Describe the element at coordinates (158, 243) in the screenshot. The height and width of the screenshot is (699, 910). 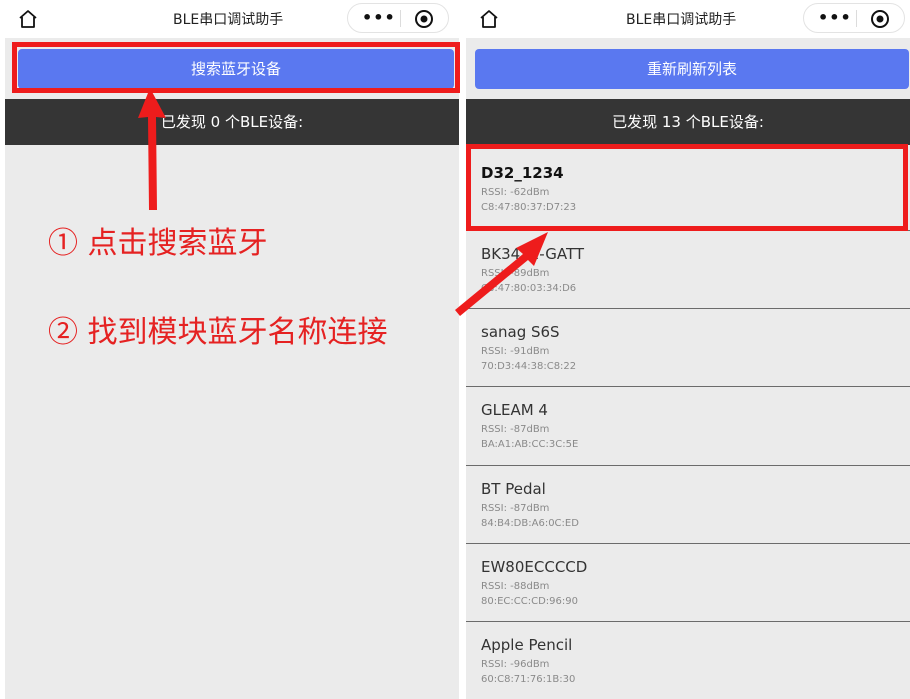
I see `step1-annotation: ① 点击搜索蓝牙` at that location.